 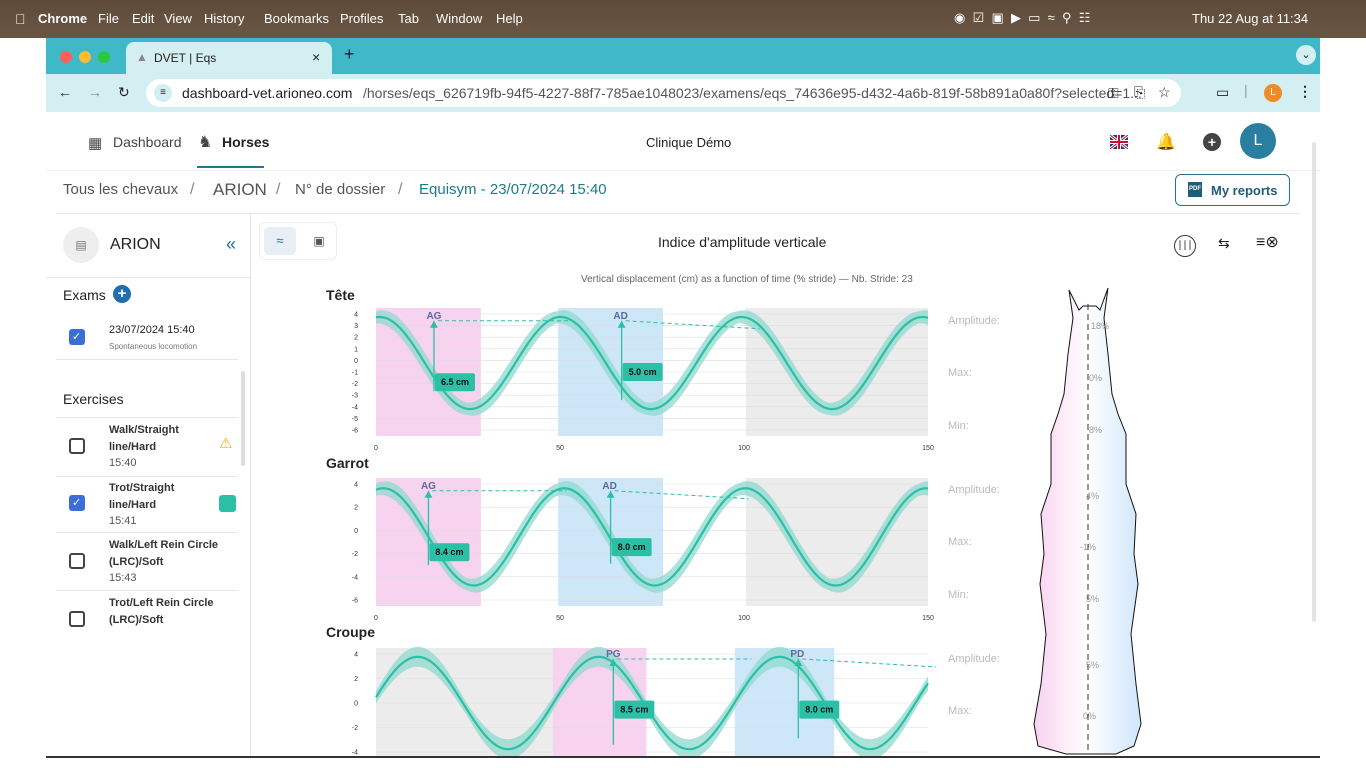 What do you see at coordinates (296, 18) in the screenshot?
I see `menu-bookmarks: Bookmarks` at bounding box center [296, 18].